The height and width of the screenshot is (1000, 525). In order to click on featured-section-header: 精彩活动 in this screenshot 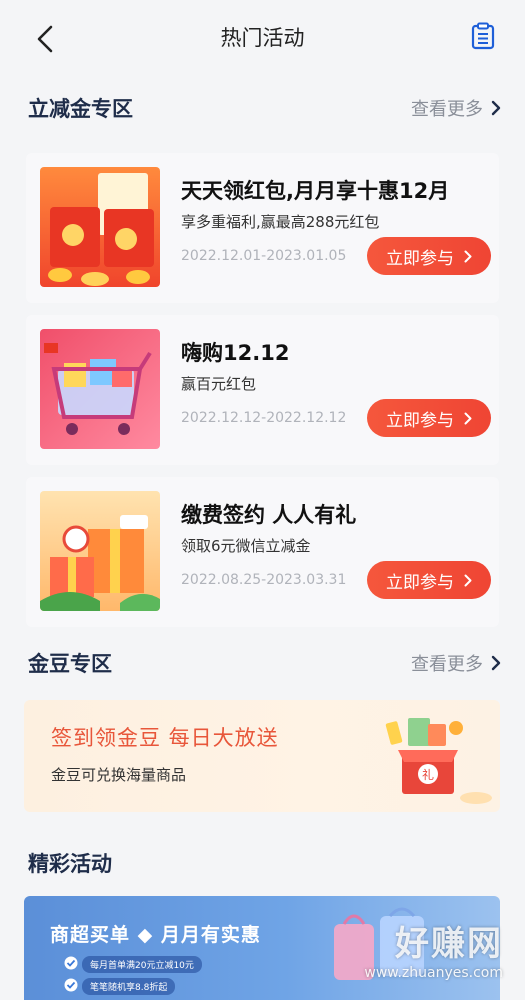, I will do `click(264, 863)`.